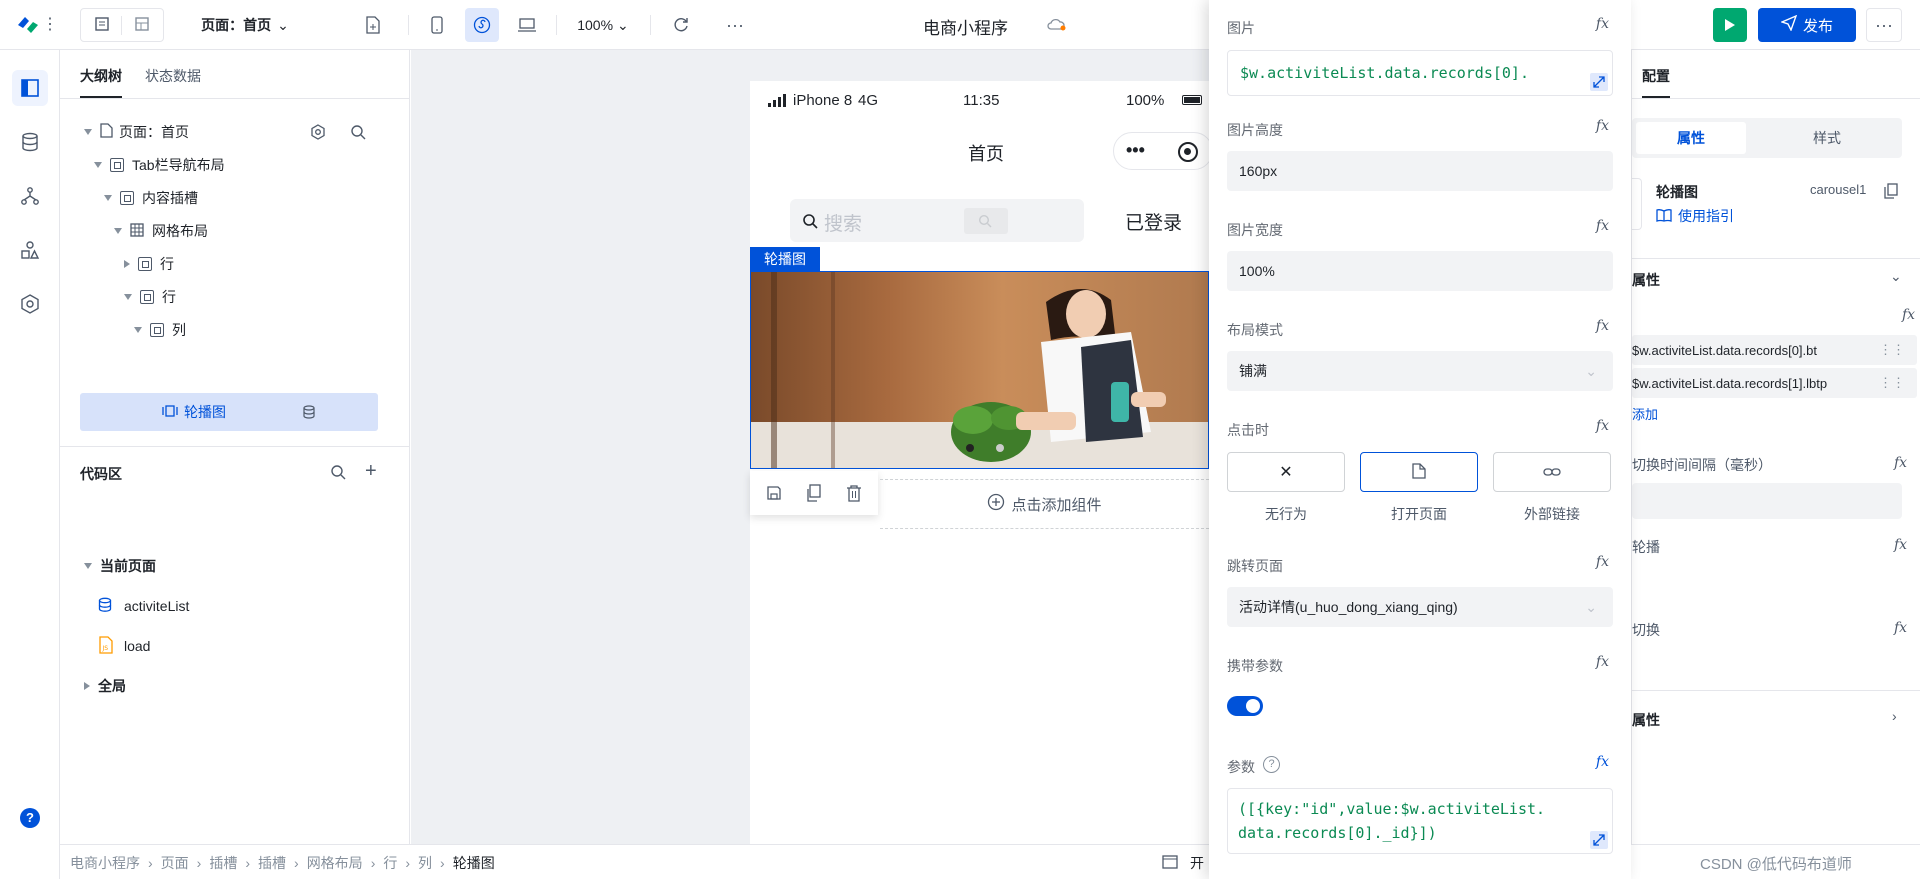  What do you see at coordinates (1044, 504) in the screenshot?
I see `add-component-area: 点击添加组件` at bounding box center [1044, 504].